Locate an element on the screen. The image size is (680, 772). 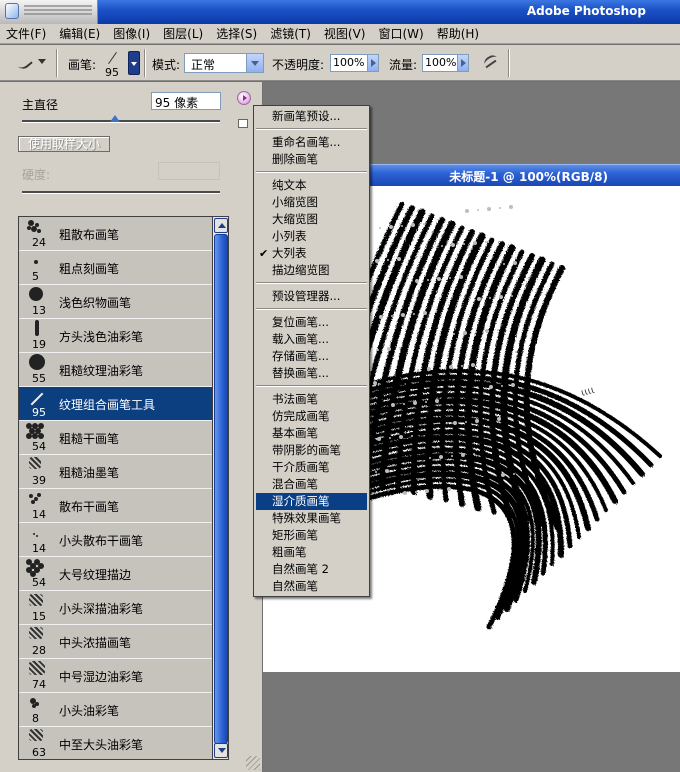
menu-edit: 编辑(E) is located at coordinates (79, 33).